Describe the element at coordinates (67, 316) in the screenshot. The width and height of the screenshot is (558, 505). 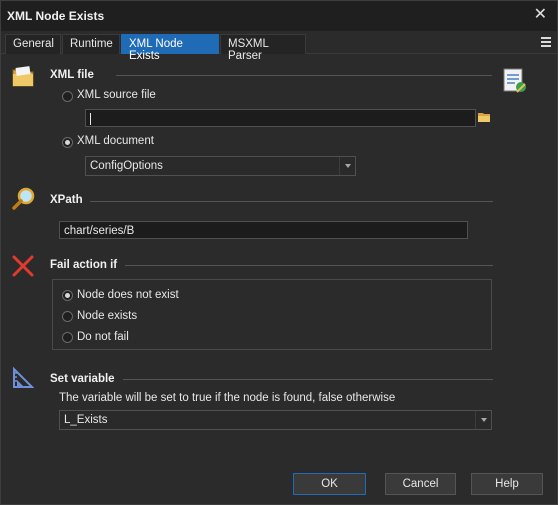
I see `fail-node-exists-radio` at that location.